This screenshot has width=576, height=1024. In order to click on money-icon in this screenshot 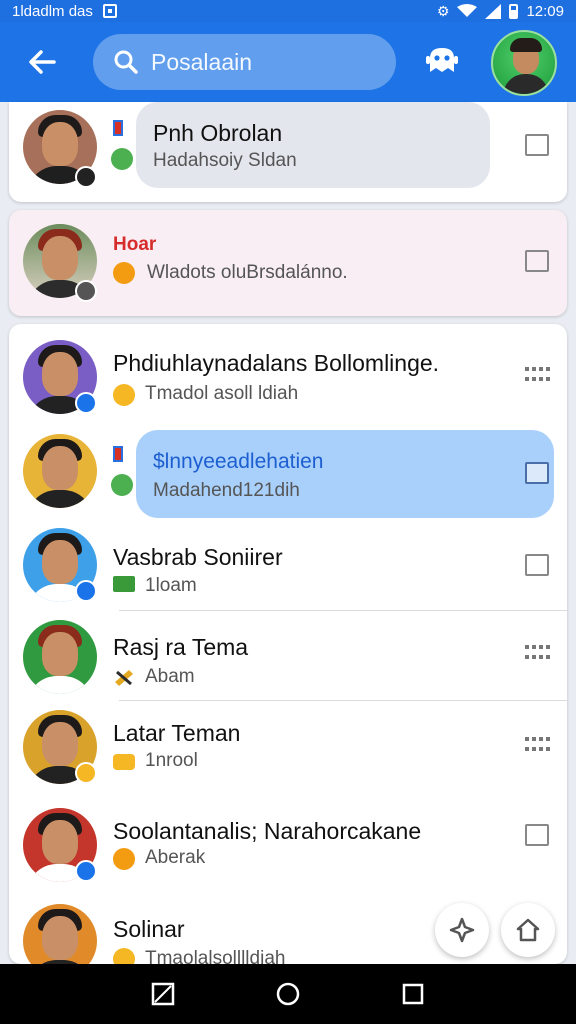, I will do `click(124, 584)`.